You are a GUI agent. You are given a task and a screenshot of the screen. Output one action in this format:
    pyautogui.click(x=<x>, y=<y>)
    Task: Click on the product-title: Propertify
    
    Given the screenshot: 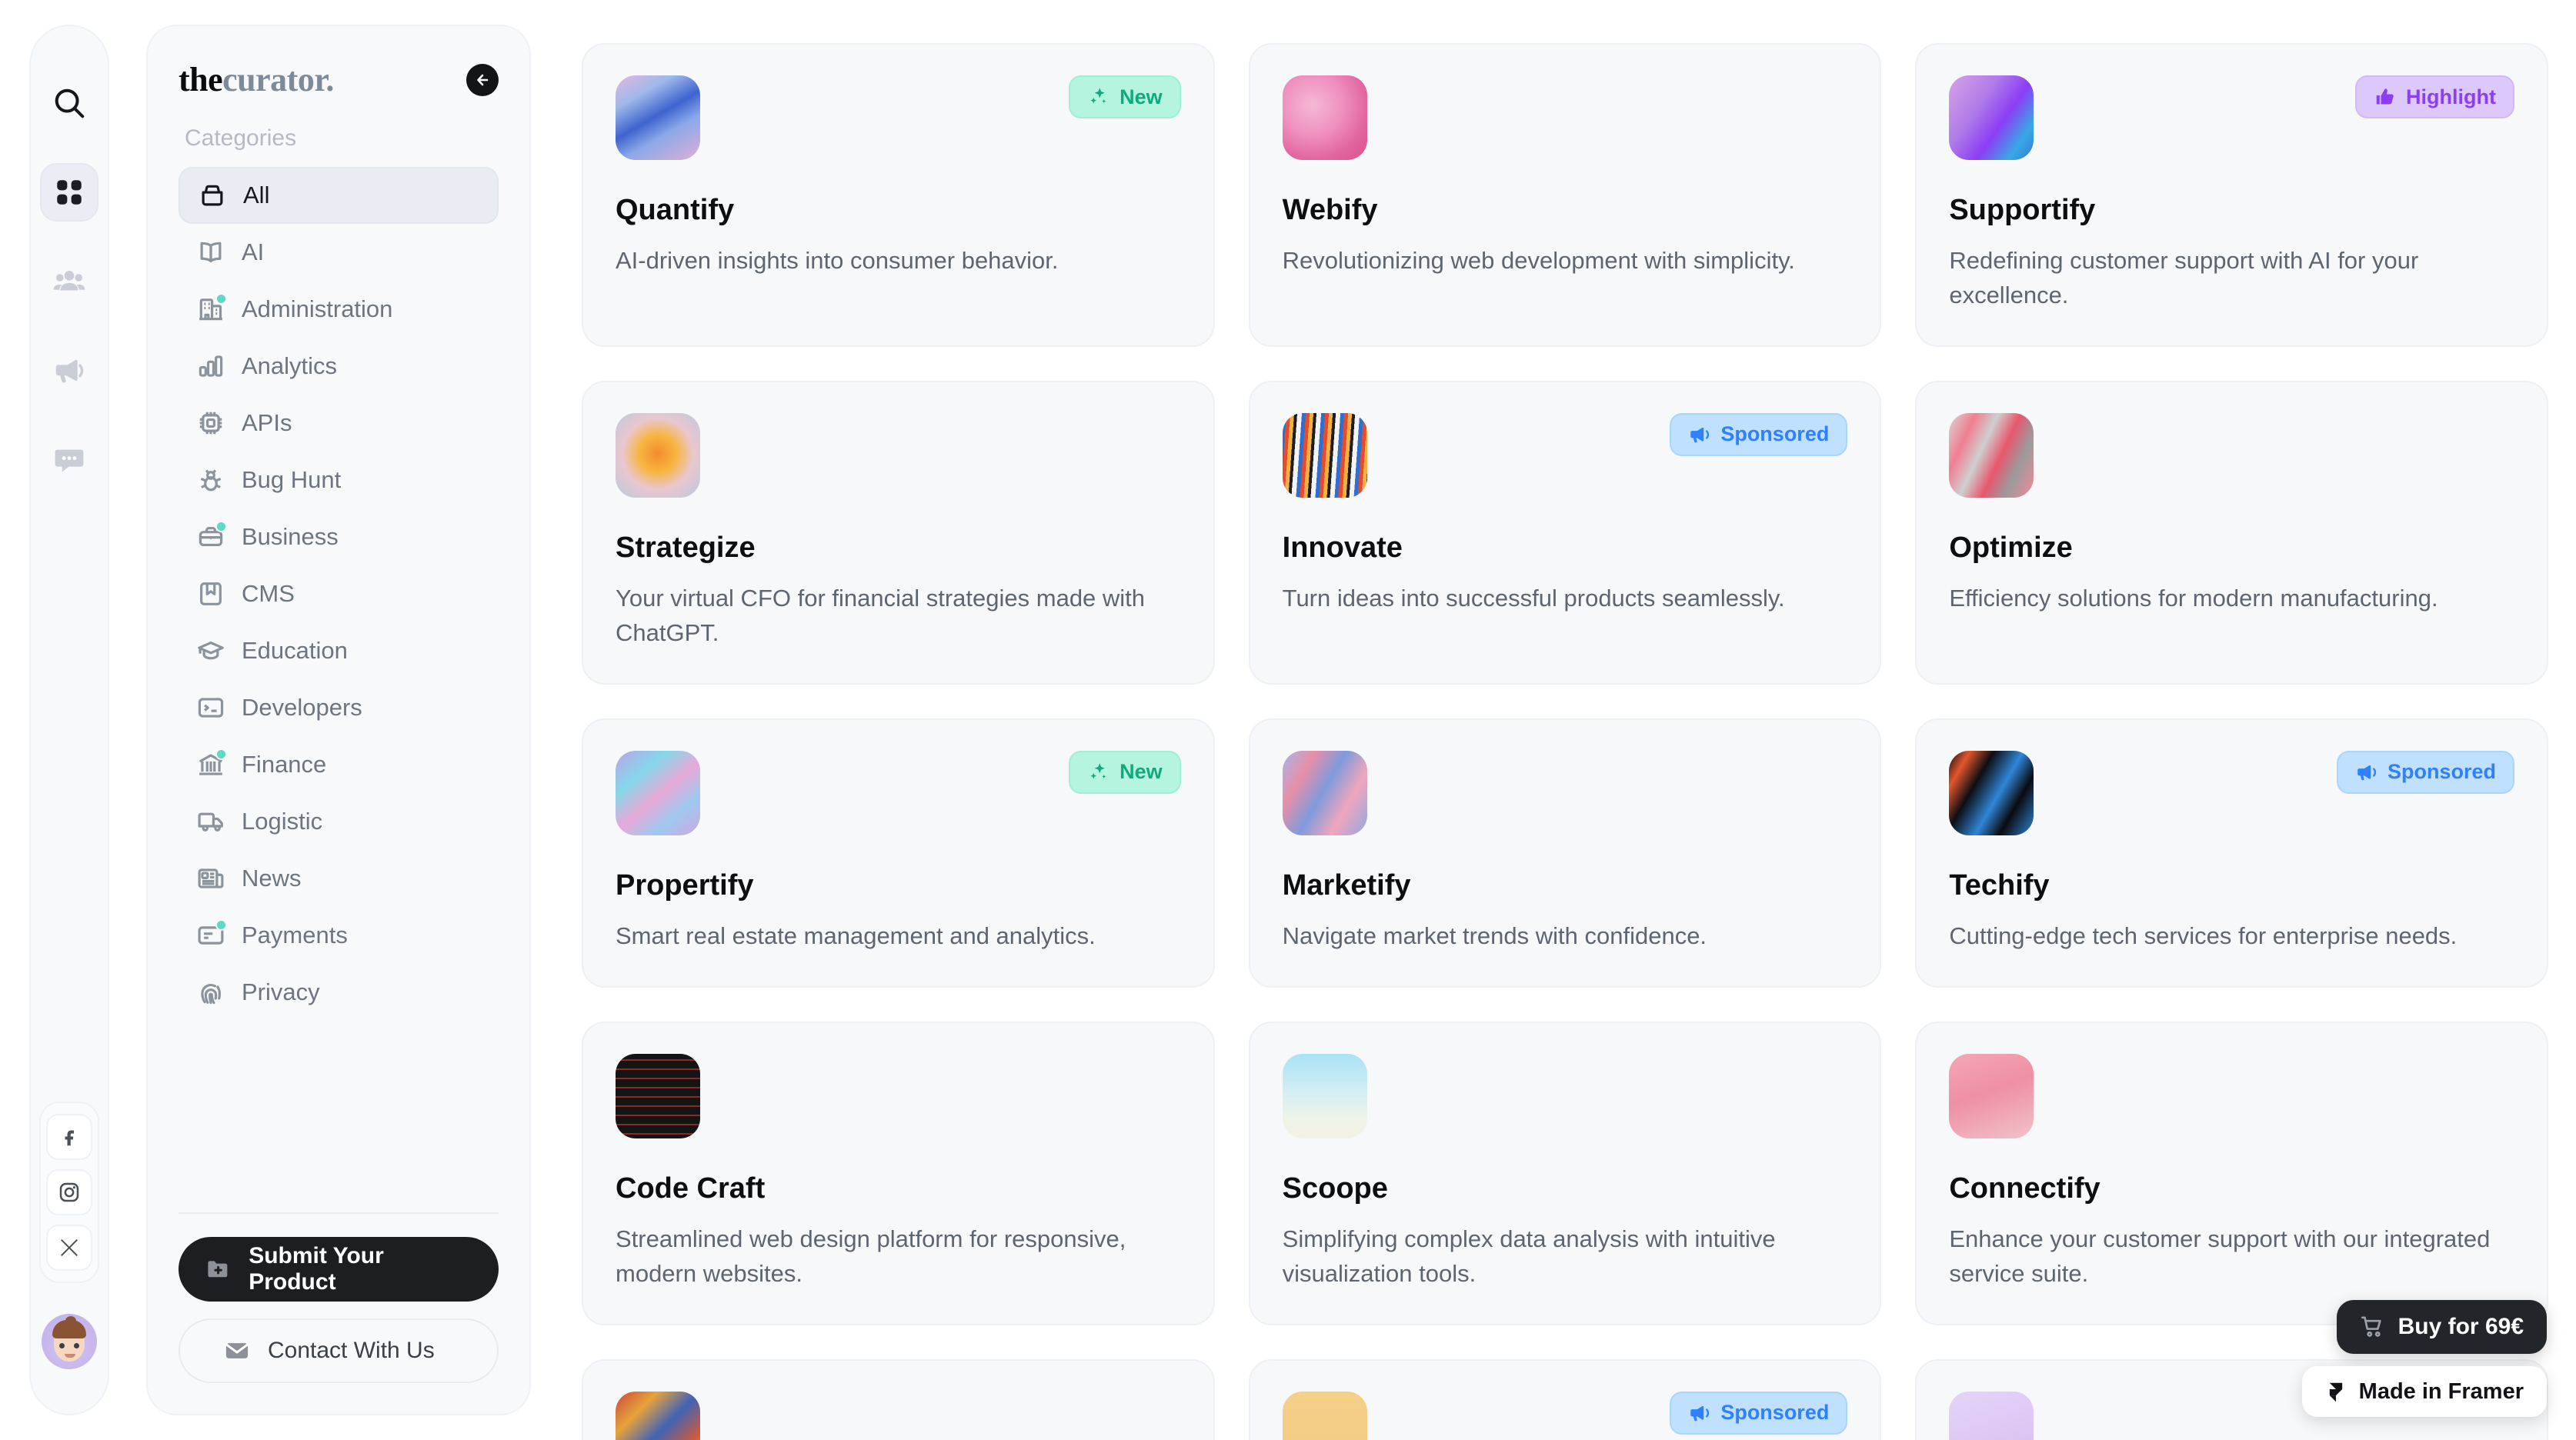 What is the action you would take?
    pyautogui.click(x=685, y=885)
    